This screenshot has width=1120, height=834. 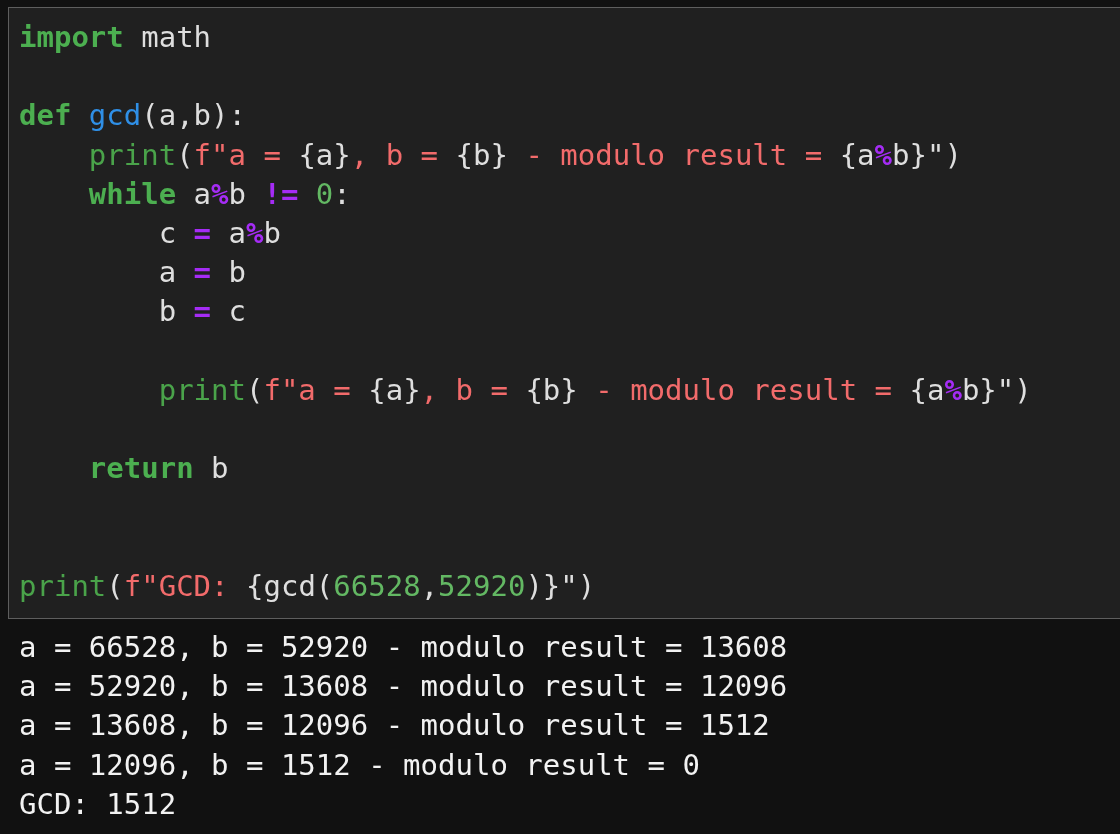 I want to click on code-line: def gcd(a,b):, so click(x=133, y=116).